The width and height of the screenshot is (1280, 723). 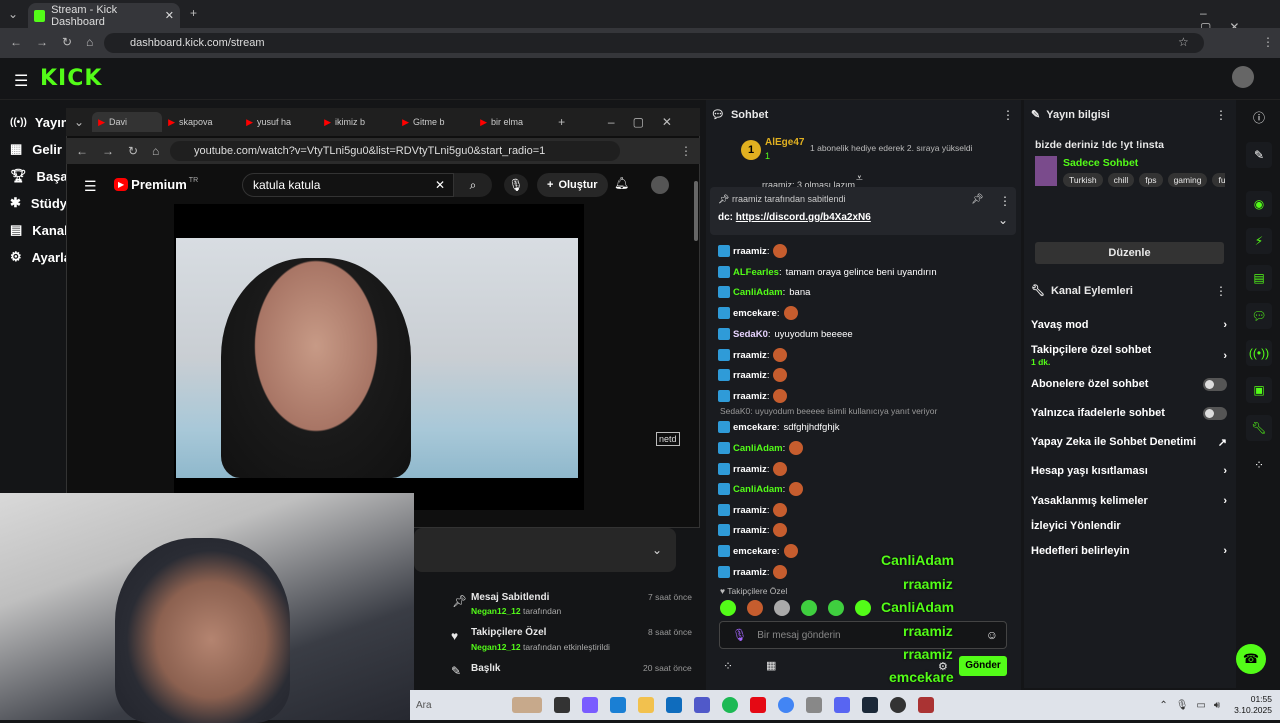 I want to click on yt-tab: ▶ Gitme b, so click(x=435, y=122).